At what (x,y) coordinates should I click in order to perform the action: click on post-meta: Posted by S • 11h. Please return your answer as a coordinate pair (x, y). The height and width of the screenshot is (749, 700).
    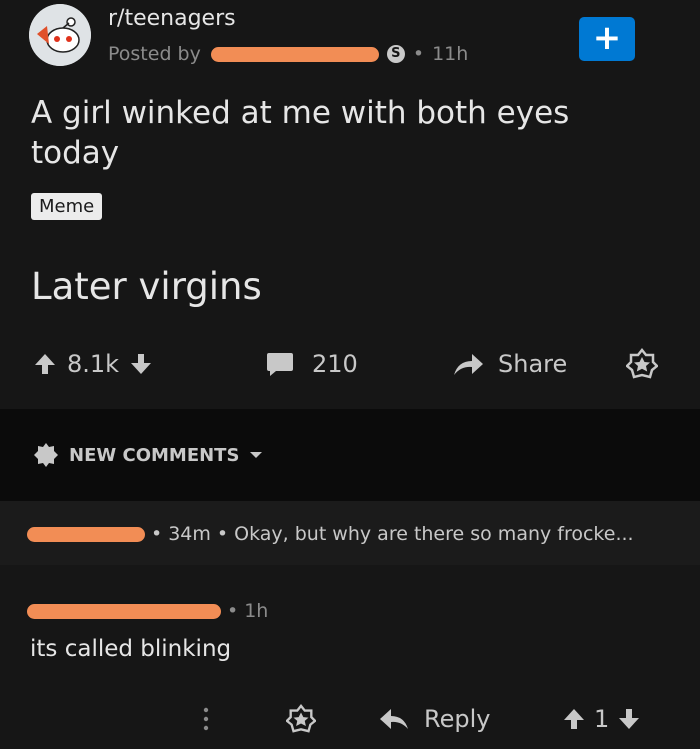
    Looking at the image, I should click on (288, 54).